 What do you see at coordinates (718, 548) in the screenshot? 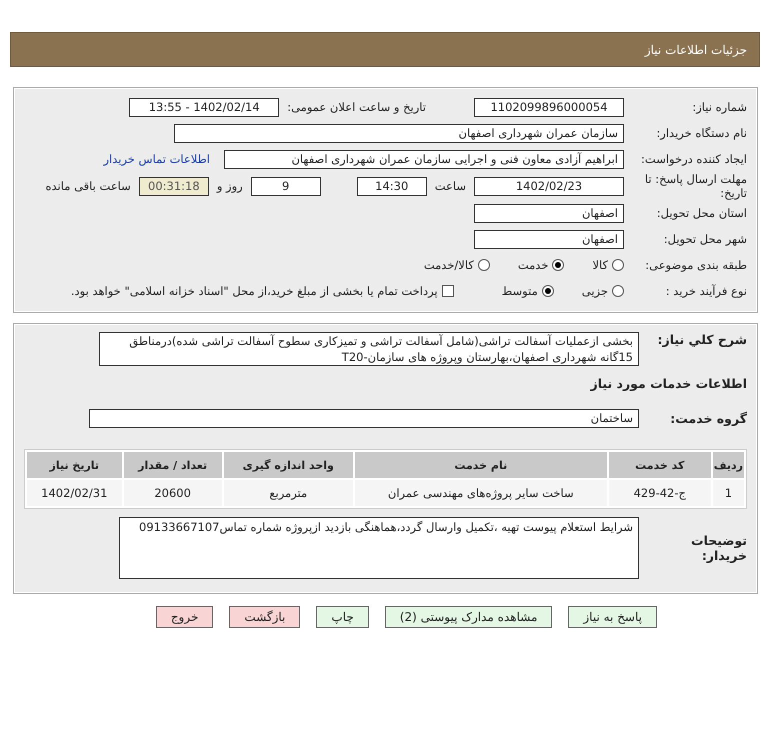
I see `field-label: توضیحات خریدار:` at bounding box center [718, 548].